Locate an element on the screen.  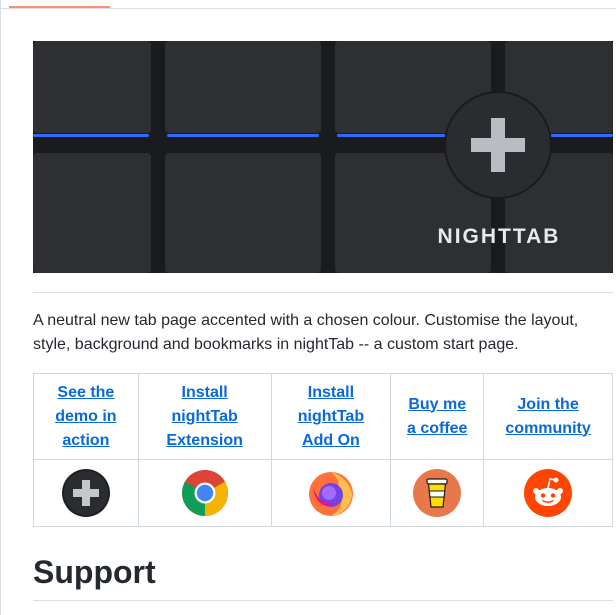
demo-link: See the demo in action is located at coordinates (85, 417).